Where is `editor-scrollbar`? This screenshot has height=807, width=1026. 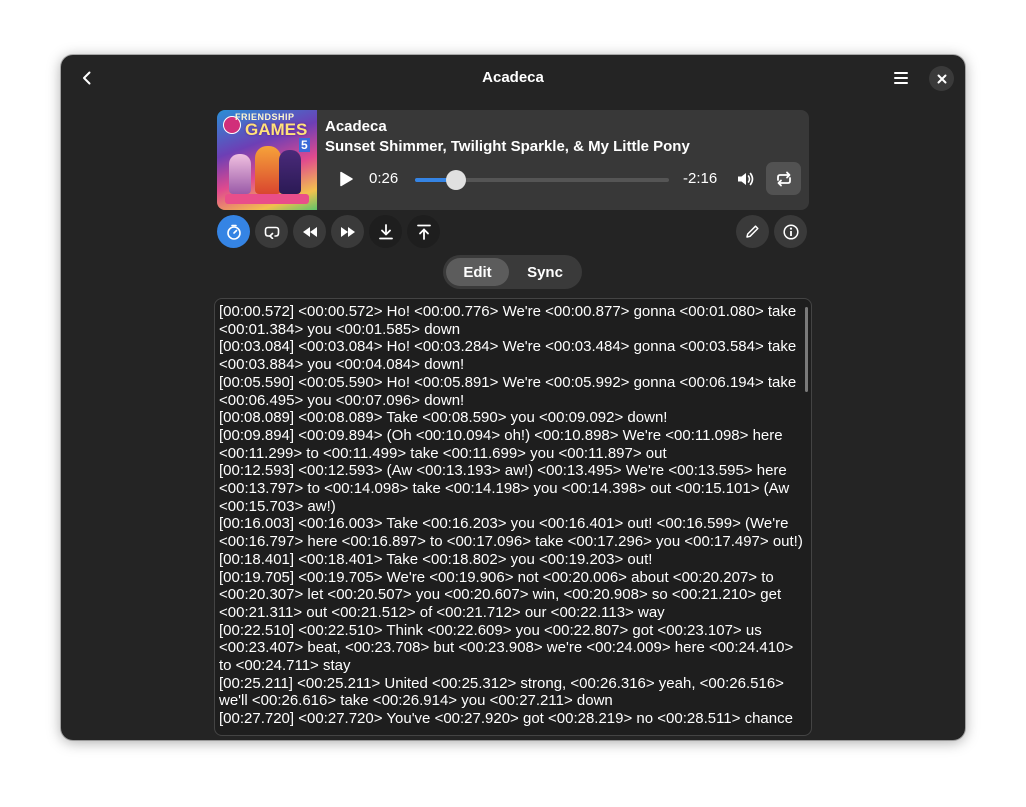
editor-scrollbar is located at coordinates (806, 349).